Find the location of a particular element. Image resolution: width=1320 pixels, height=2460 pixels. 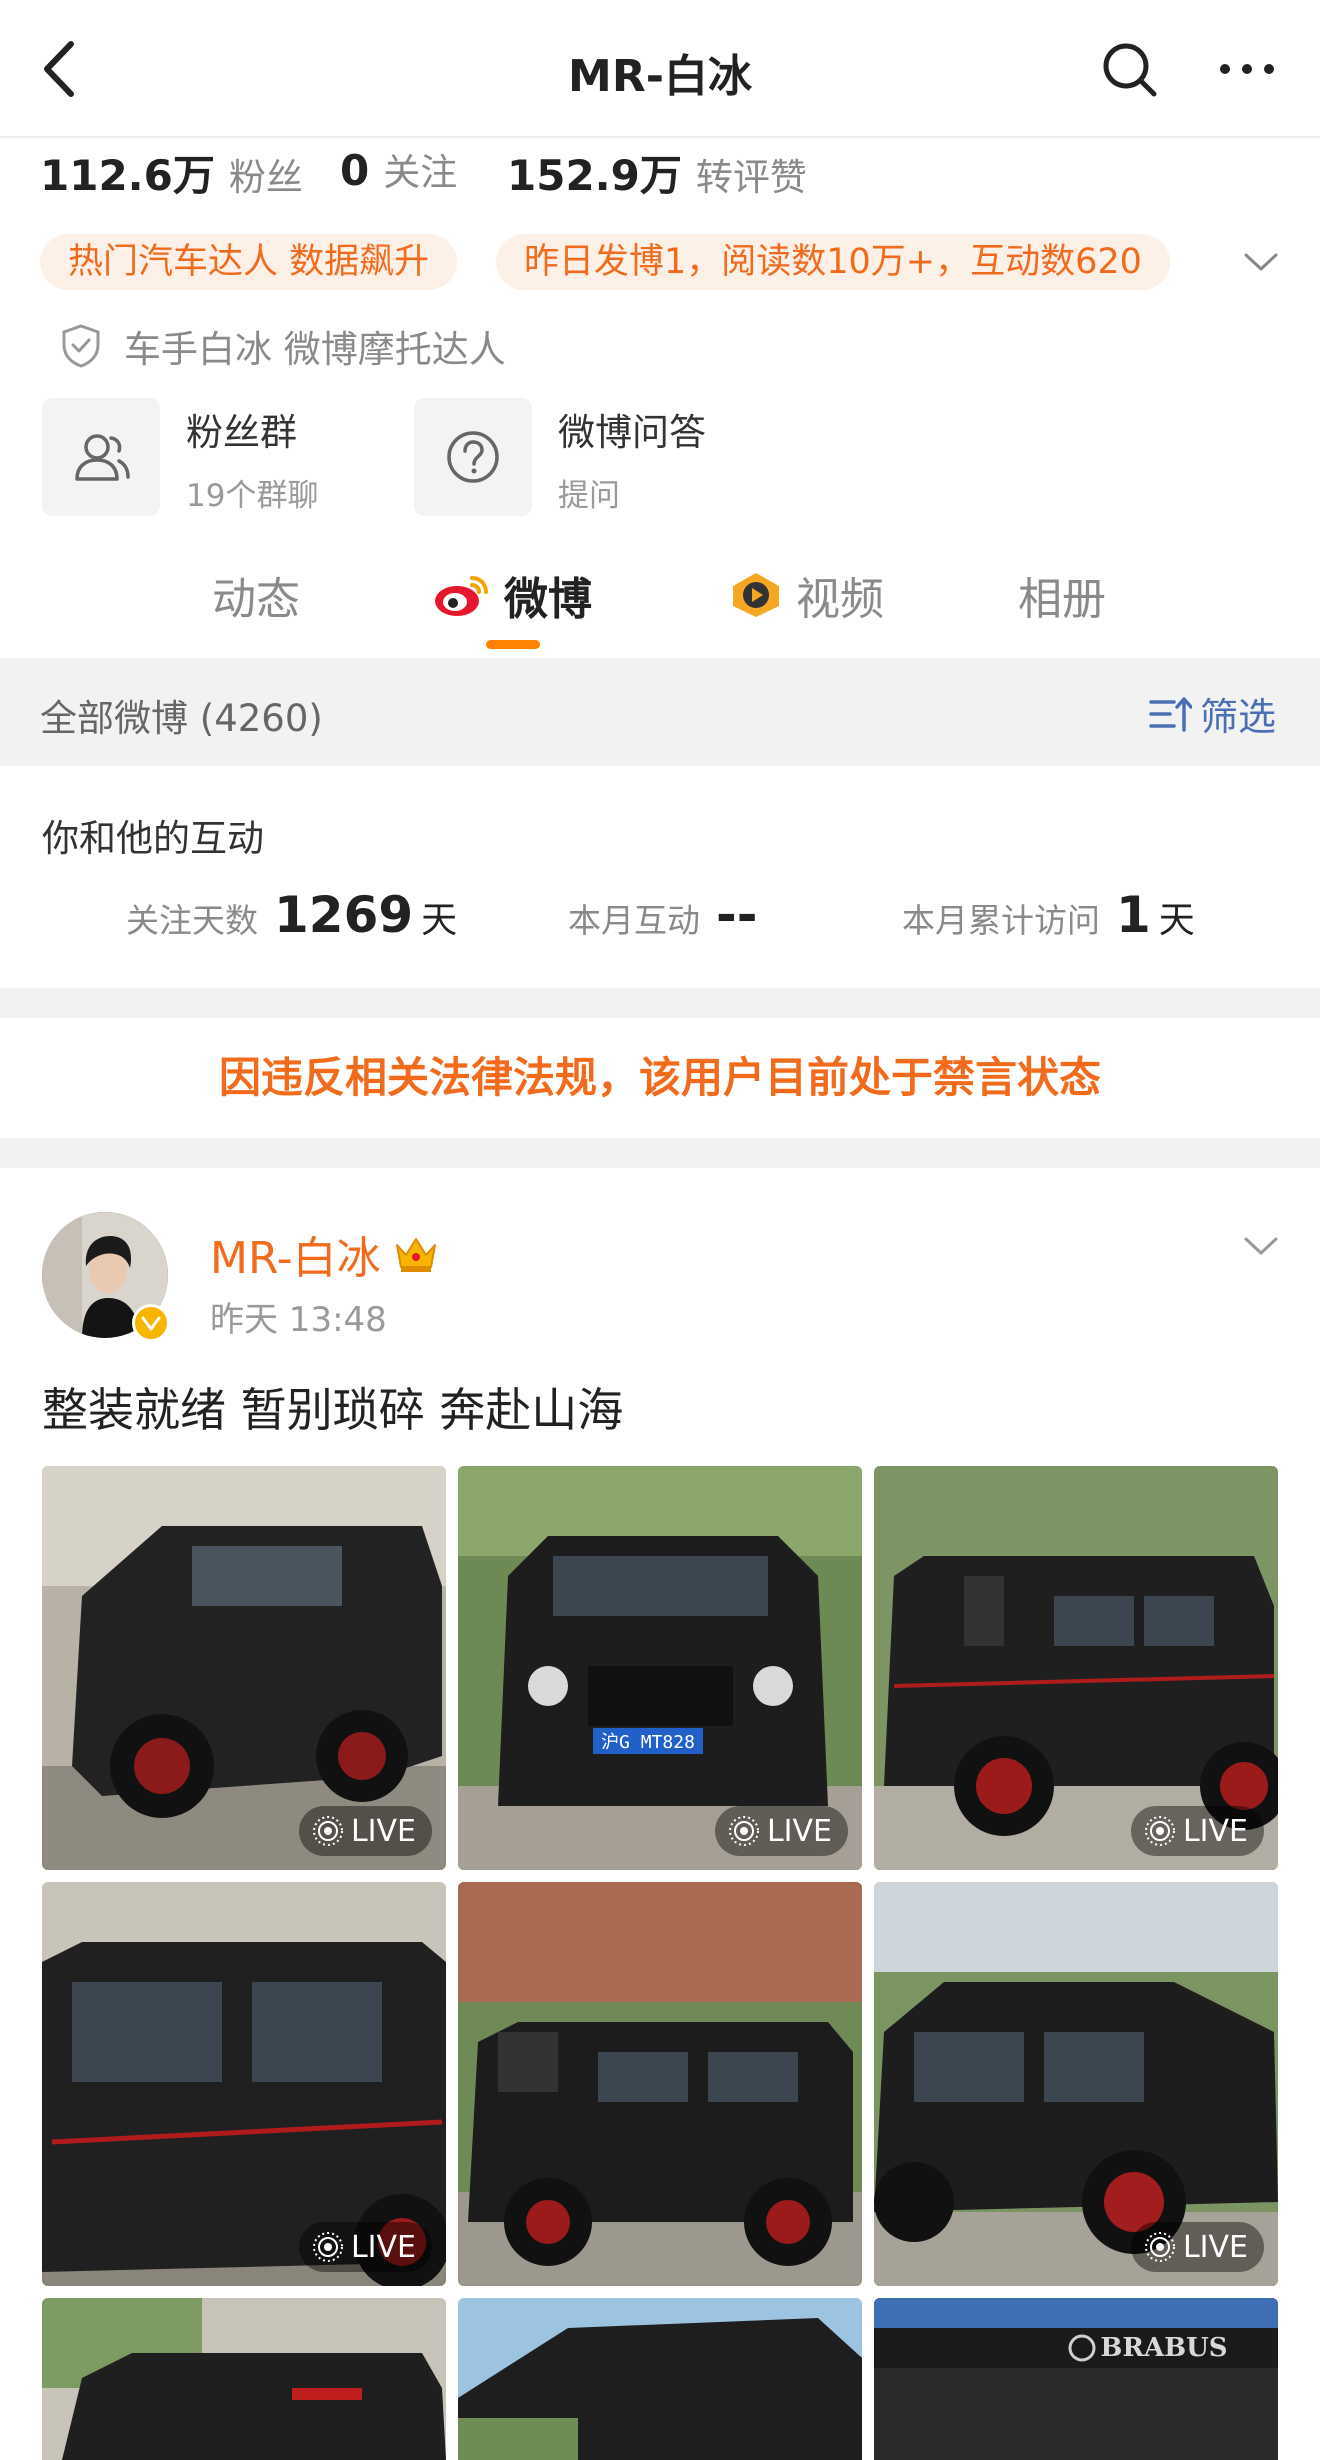

video-icon is located at coordinates (756, 595).